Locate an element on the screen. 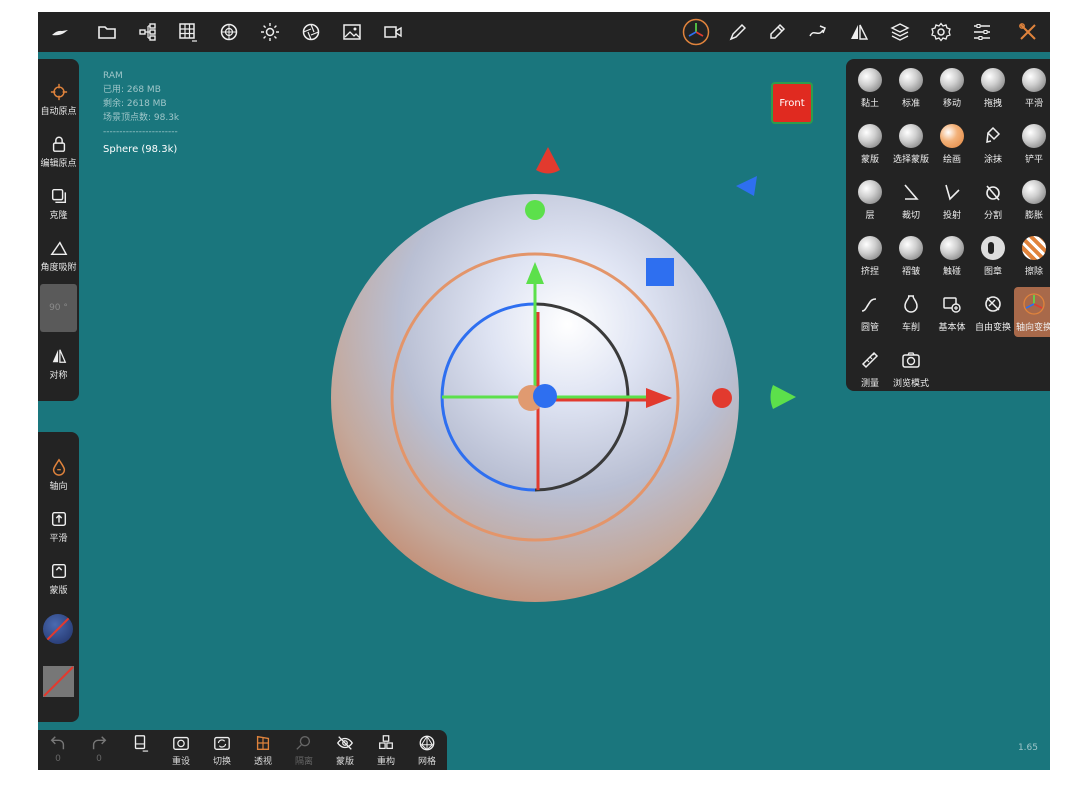 The height and width of the screenshot is (787, 1080). tool-label: 浏览模式 is located at coordinates (910, 384).